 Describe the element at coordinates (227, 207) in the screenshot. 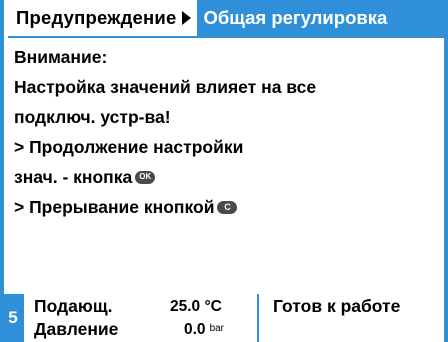

I see `c-key-icon: C` at that location.